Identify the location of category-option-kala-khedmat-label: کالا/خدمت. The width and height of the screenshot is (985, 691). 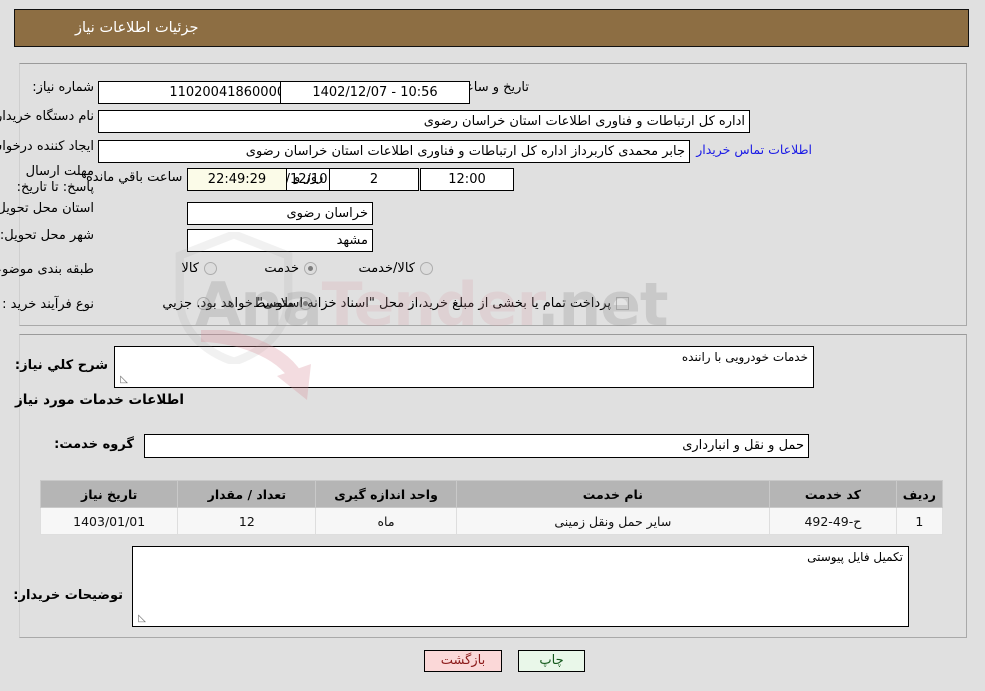
(387, 268).